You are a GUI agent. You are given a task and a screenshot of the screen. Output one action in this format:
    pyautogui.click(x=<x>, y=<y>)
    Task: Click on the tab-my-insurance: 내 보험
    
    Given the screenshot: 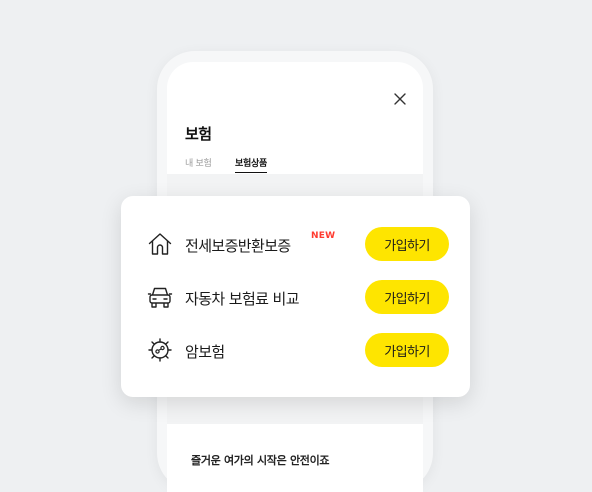 What is the action you would take?
    pyautogui.click(x=198, y=162)
    